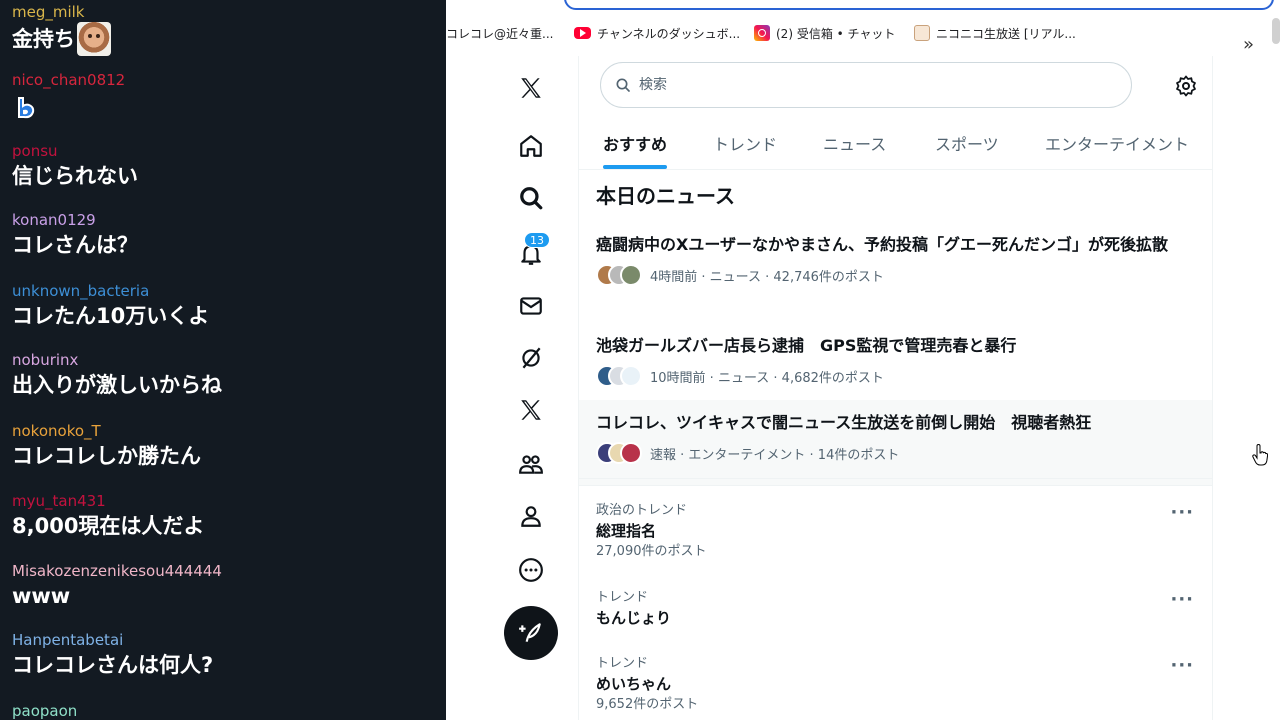 This screenshot has height=720, width=1280. What do you see at coordinates (651, 551) in the screenshot?
I see `trend-post-count: 27,090件のポスト` at bounding box center [651, 551].